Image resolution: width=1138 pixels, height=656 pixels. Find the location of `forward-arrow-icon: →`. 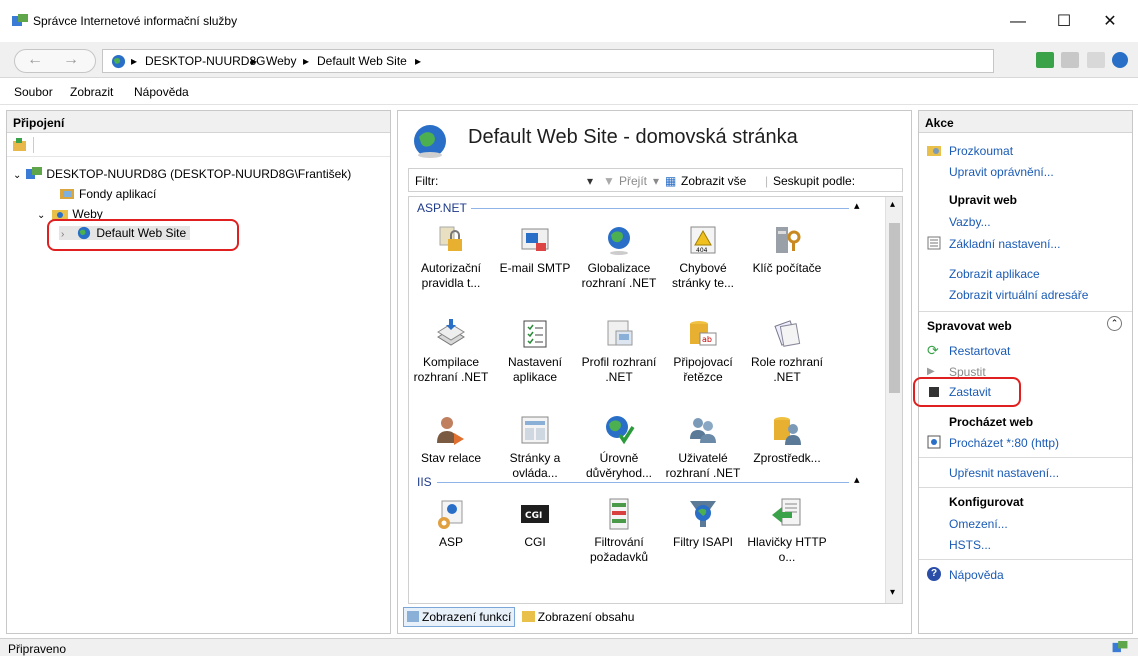

forward-arrow-icon: → is located at coordinates (71, 60).